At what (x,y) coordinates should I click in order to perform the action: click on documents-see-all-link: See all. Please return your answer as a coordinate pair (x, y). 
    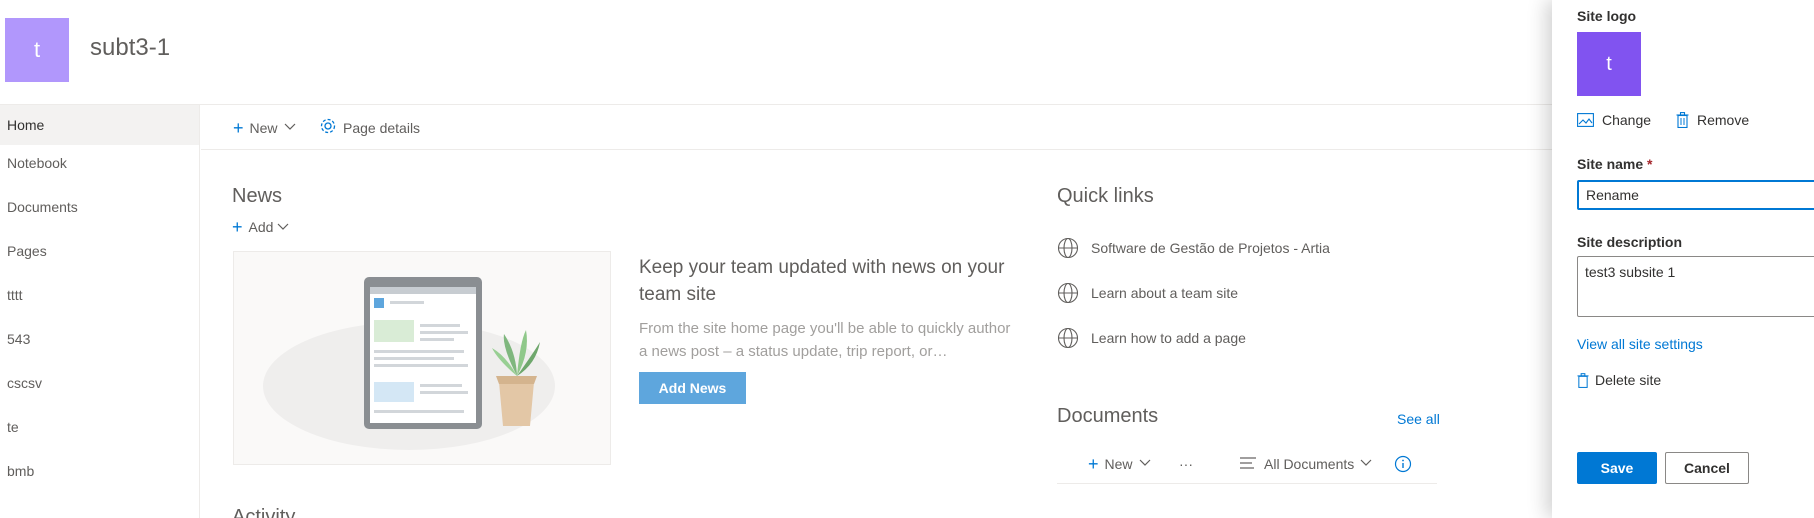
    Looking at the image, I should click on (1418, 419).